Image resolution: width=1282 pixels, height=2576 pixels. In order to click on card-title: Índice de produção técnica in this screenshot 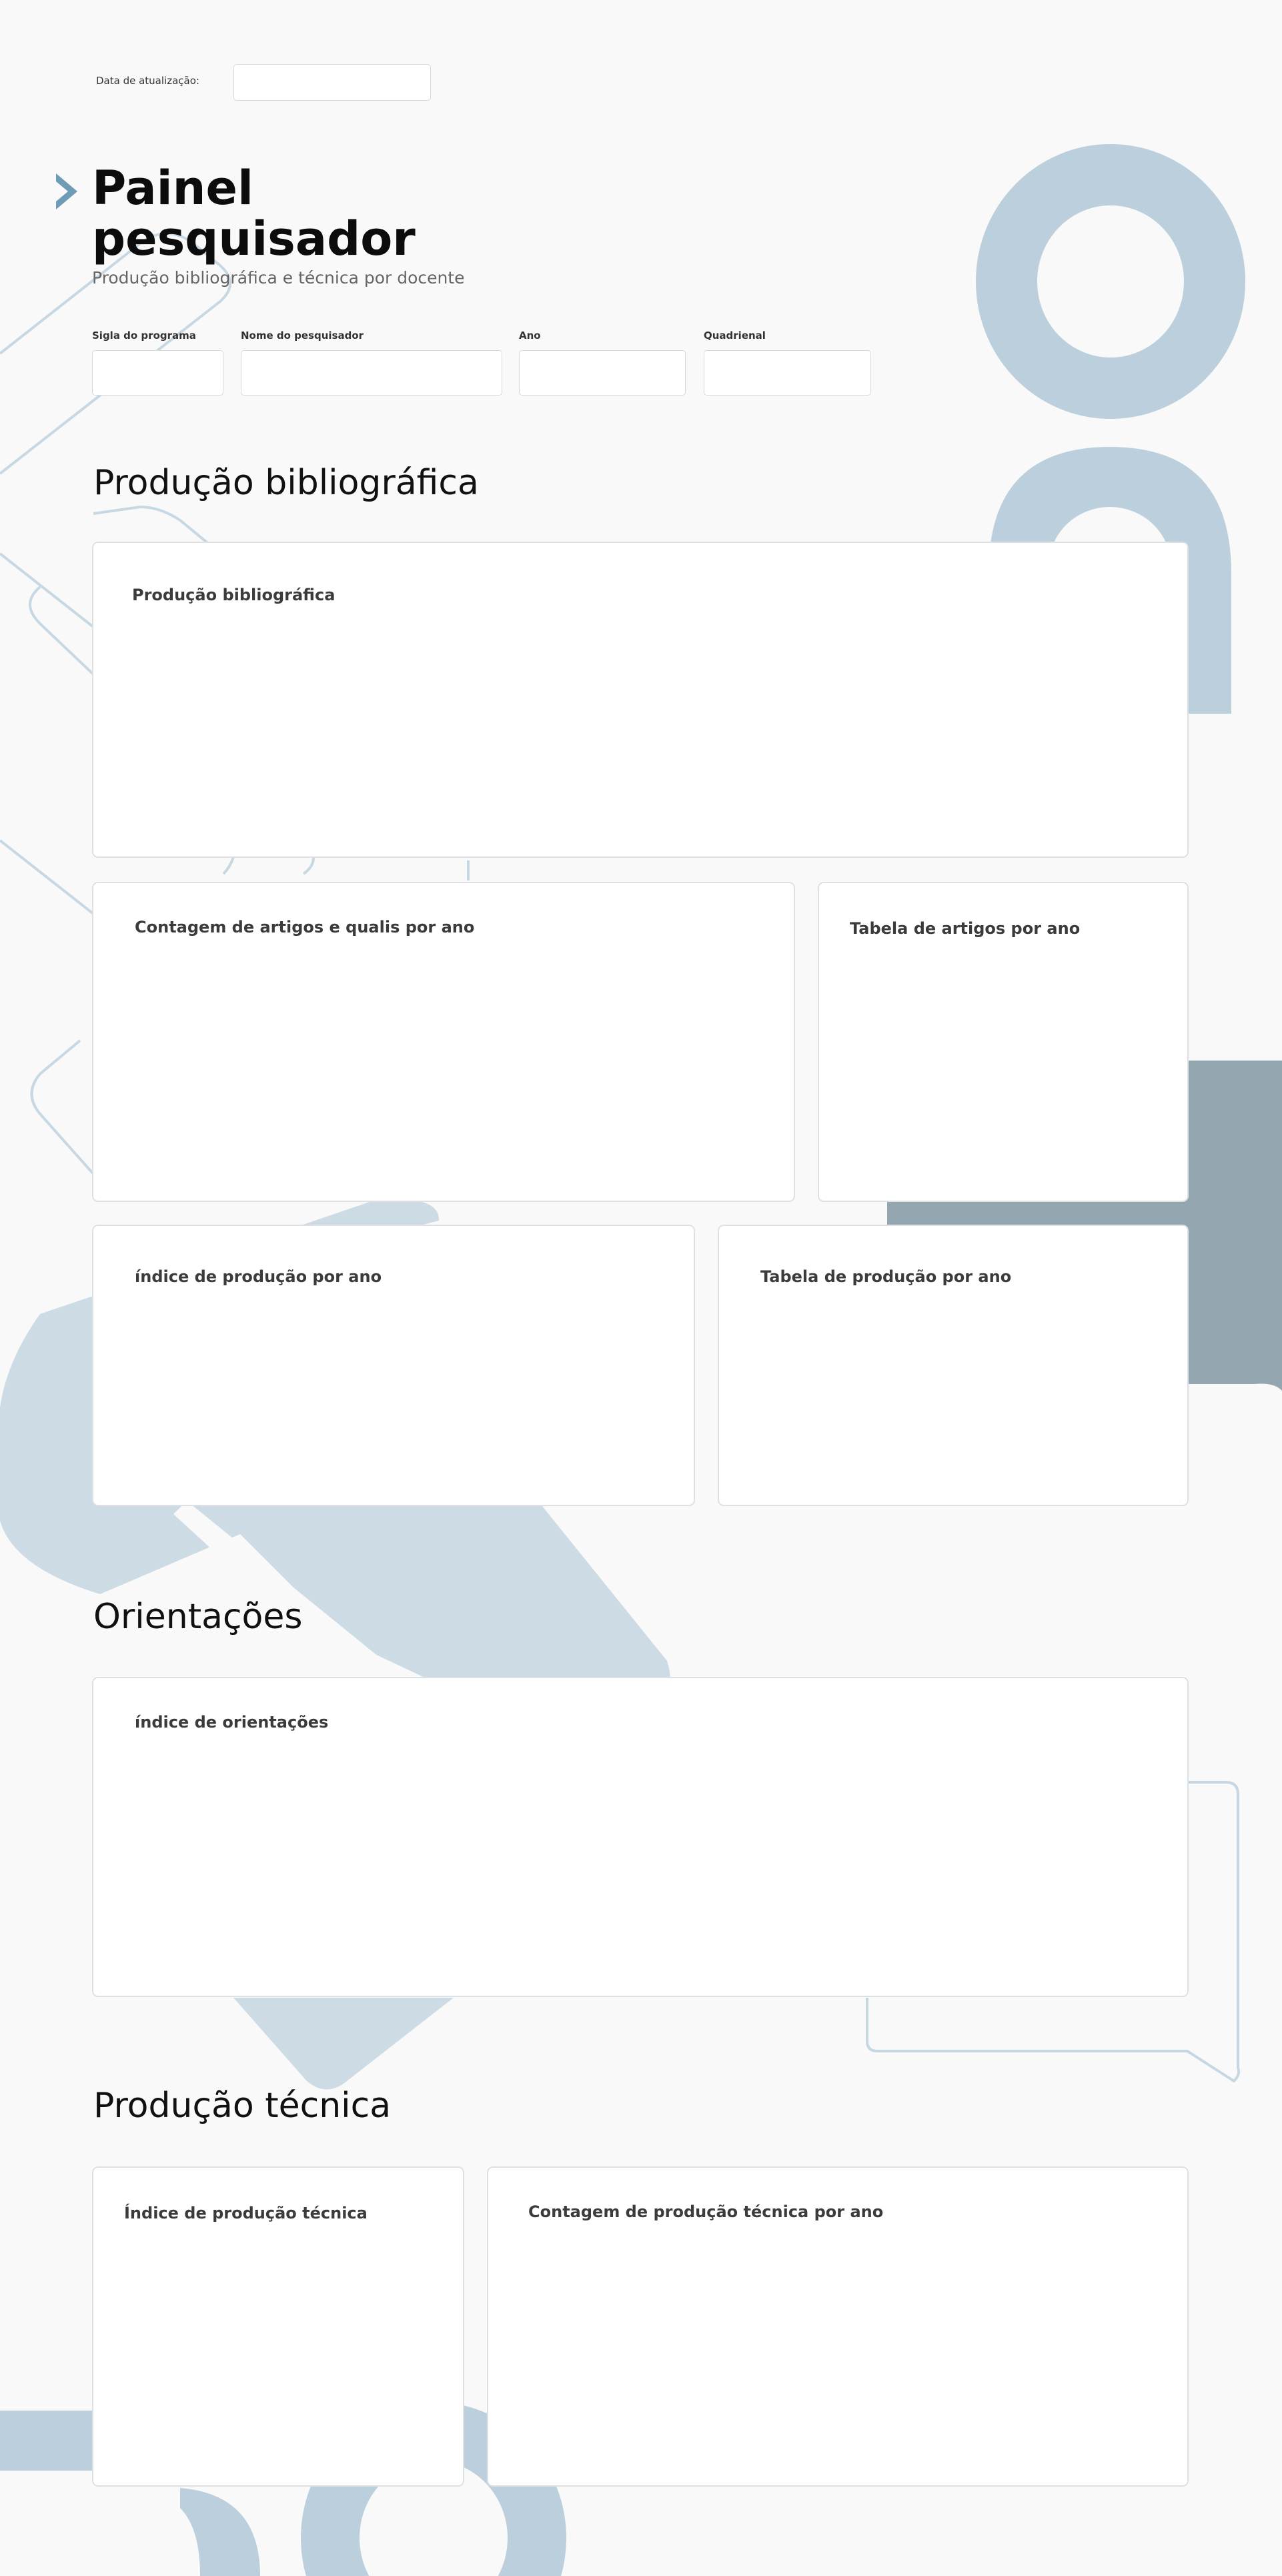, I will do `click(246, 2213)`.